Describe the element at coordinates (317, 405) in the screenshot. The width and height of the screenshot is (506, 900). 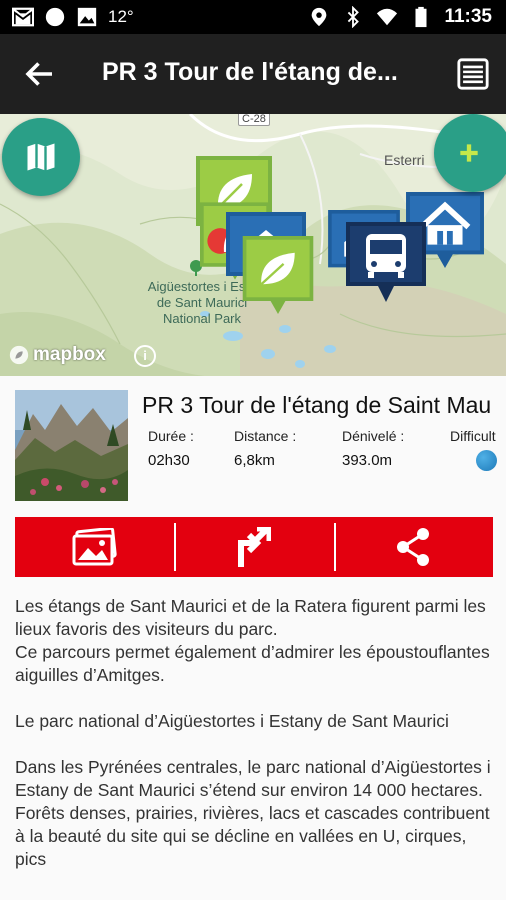
I see `trail-title: PR 3 Tour de l'étang de Saint Mau` at that location.